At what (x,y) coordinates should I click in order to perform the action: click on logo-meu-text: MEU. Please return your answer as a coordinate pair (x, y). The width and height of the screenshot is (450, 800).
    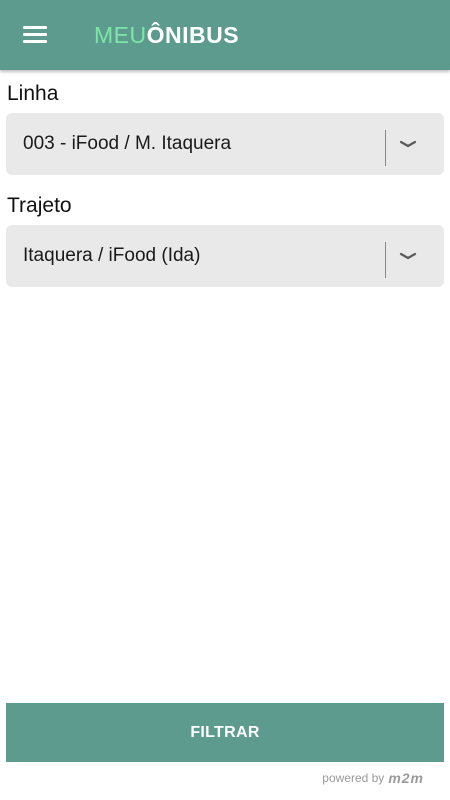
    Looking at the image, I should click on (120, 35).